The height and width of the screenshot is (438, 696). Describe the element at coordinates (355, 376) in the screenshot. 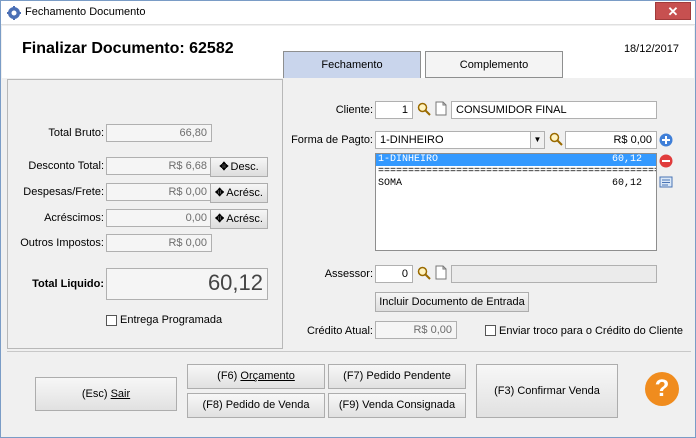

I see `pedido-pendente-key: (F7)` at that location.